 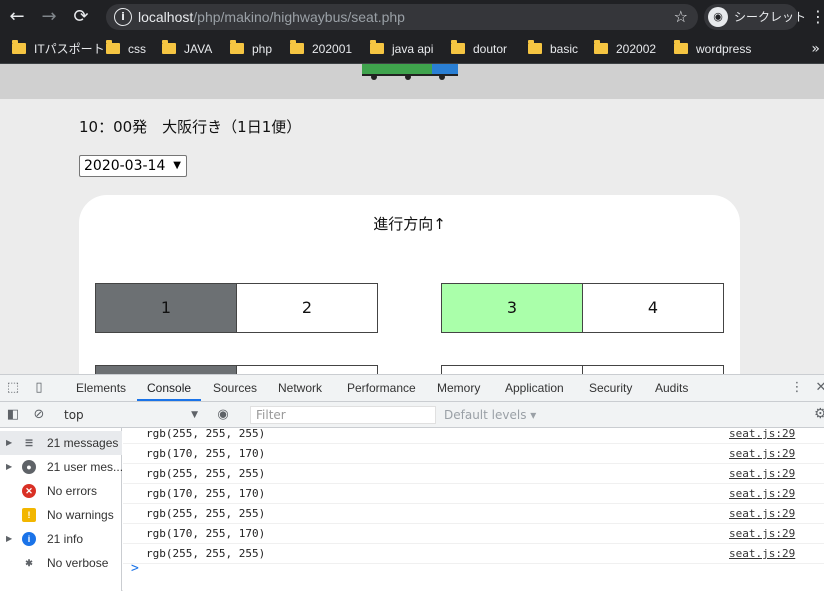 I want to click on bookmark-star-icon: ☆, so click(x=681, y=17).